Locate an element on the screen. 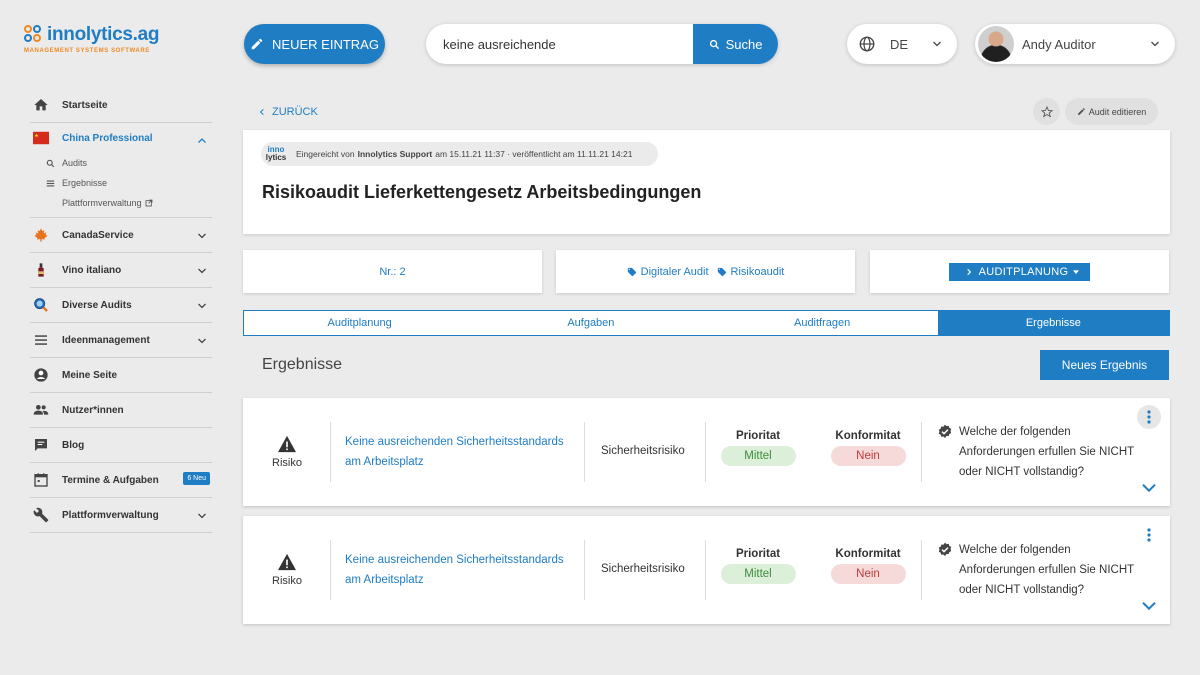 The height and width of the screenshot is (675, 1200). menu-icon is located at coordinates (41, 340).